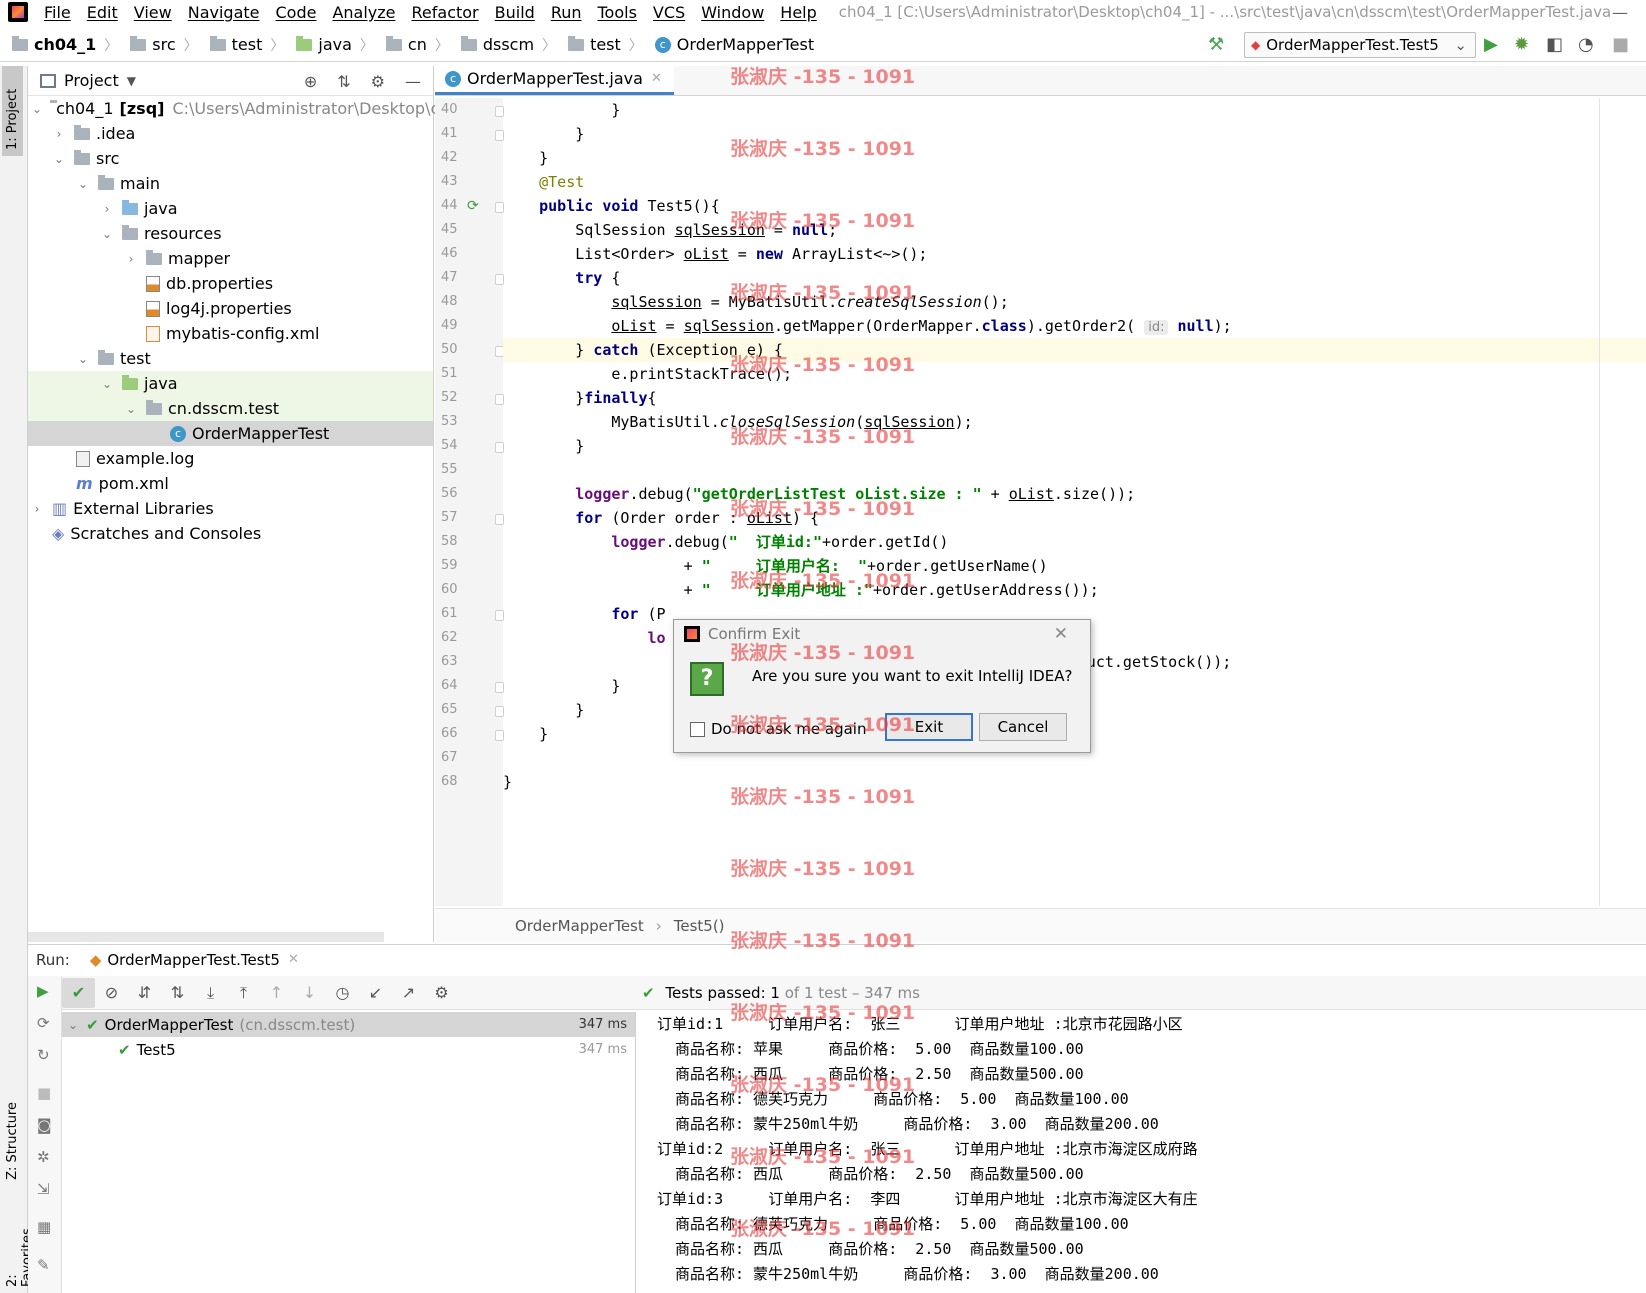 The height and width of the screenshot is (1293, 1646). Describe the element at coordinates (102, 12) in the screenshot. I see `menu-edit: Edit` at that location.